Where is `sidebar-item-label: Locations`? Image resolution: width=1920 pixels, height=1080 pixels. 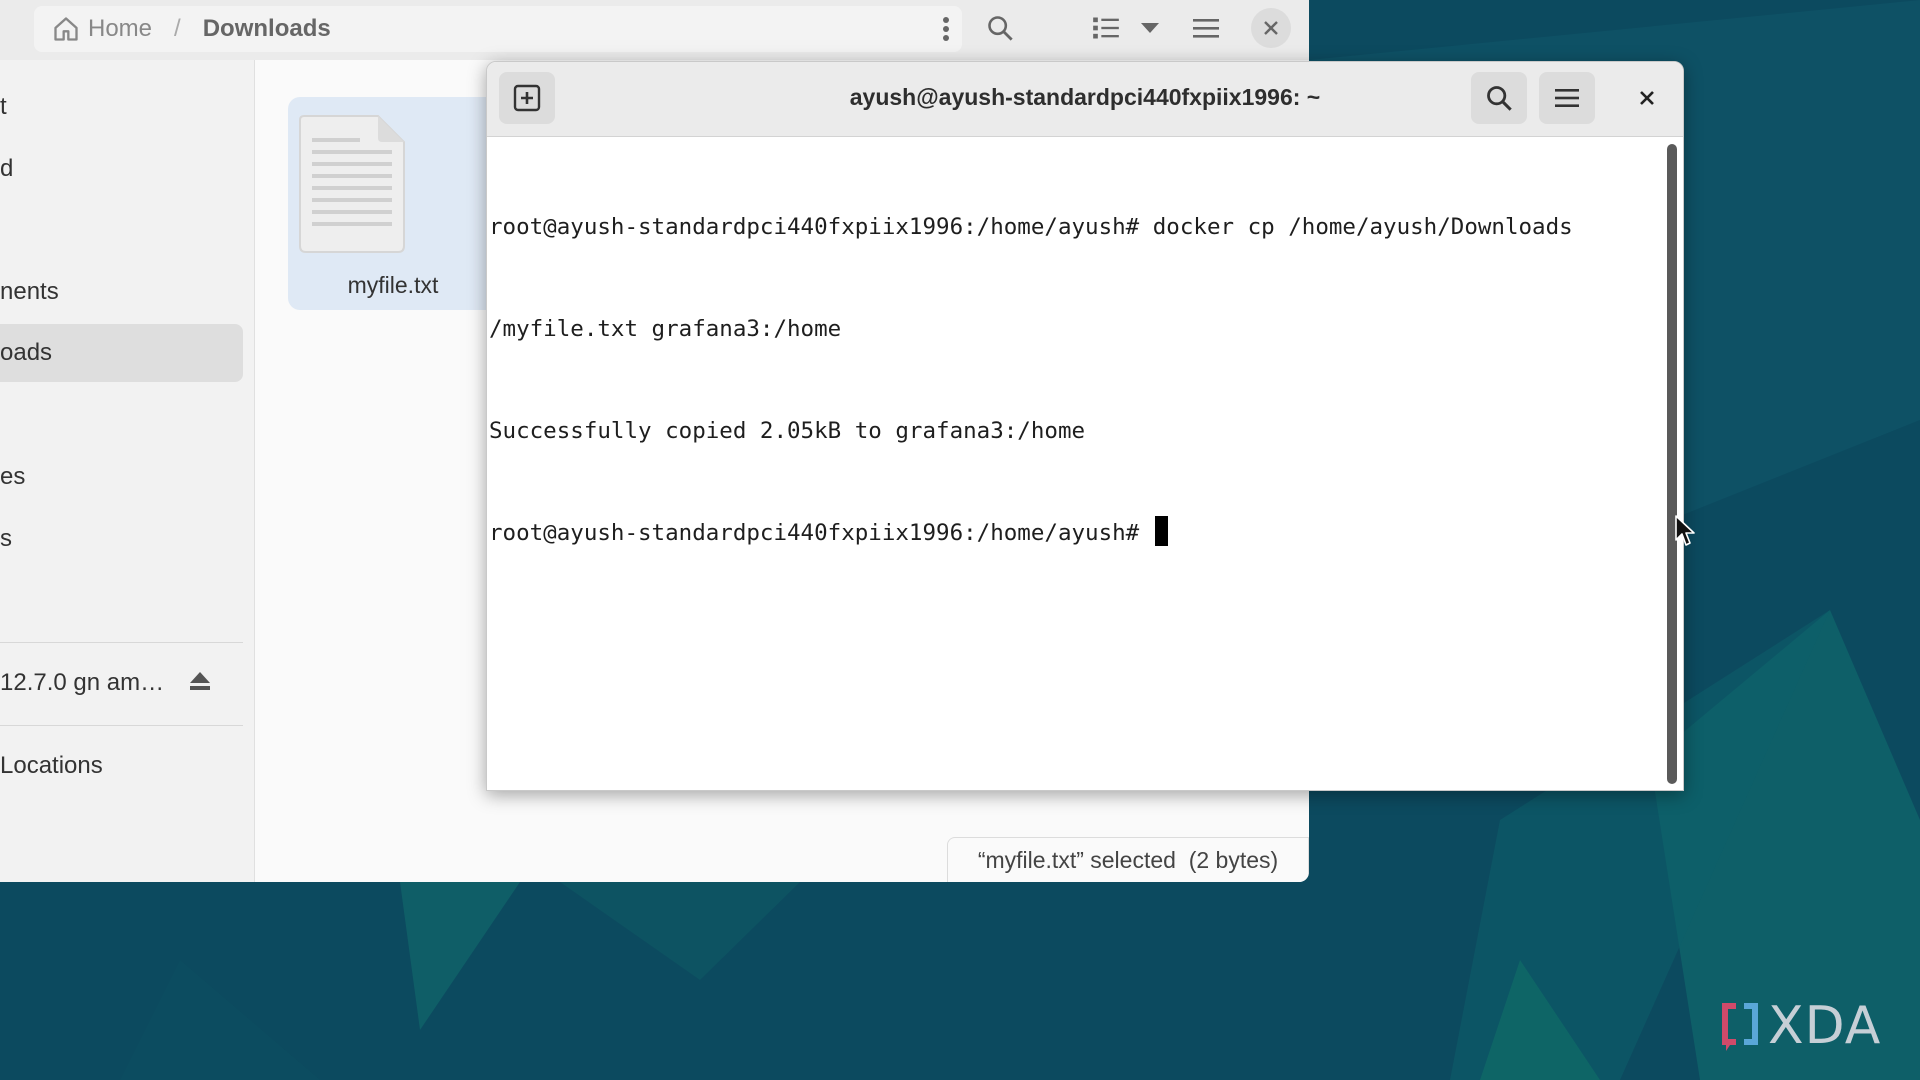 sidebar-item-label: Locations is located at coordinates (51, 765).